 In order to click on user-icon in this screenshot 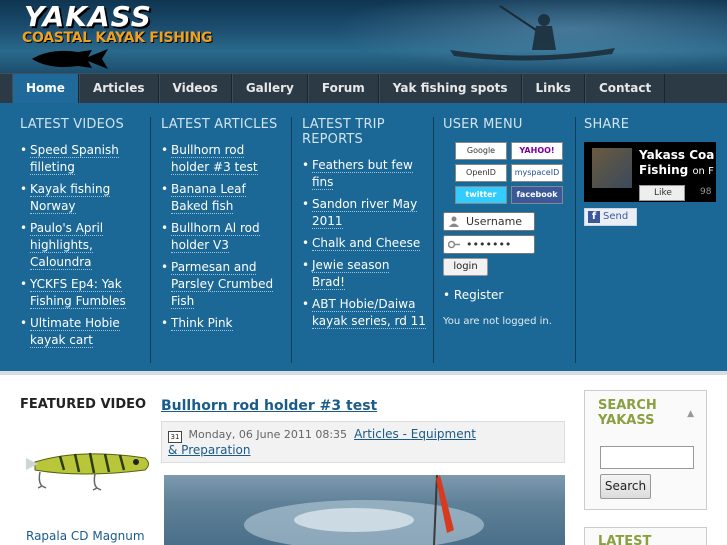, I will do `click(454, 221)`.